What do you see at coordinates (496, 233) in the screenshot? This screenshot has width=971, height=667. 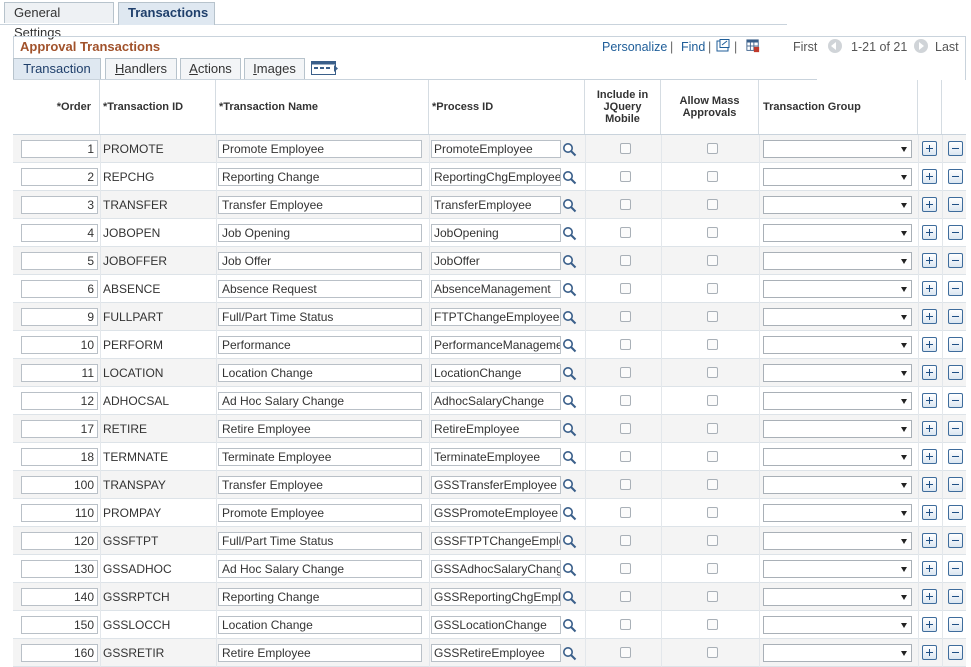 I see `process-id-input: JobOpening` at bounding box center [496, 233].